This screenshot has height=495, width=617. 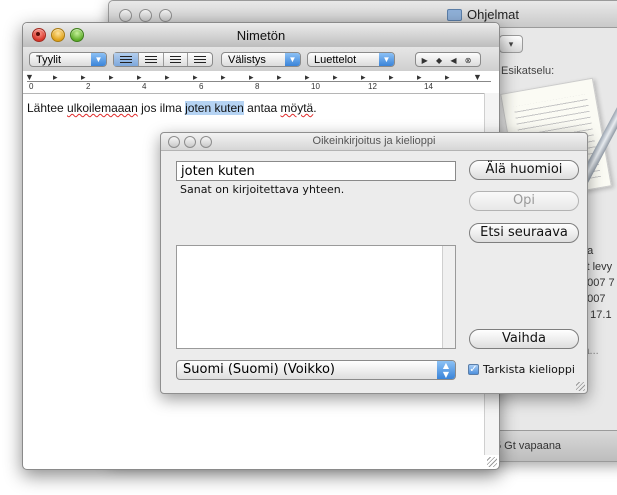 I want to click on align-justify-icon, so click(x=175, y=59).